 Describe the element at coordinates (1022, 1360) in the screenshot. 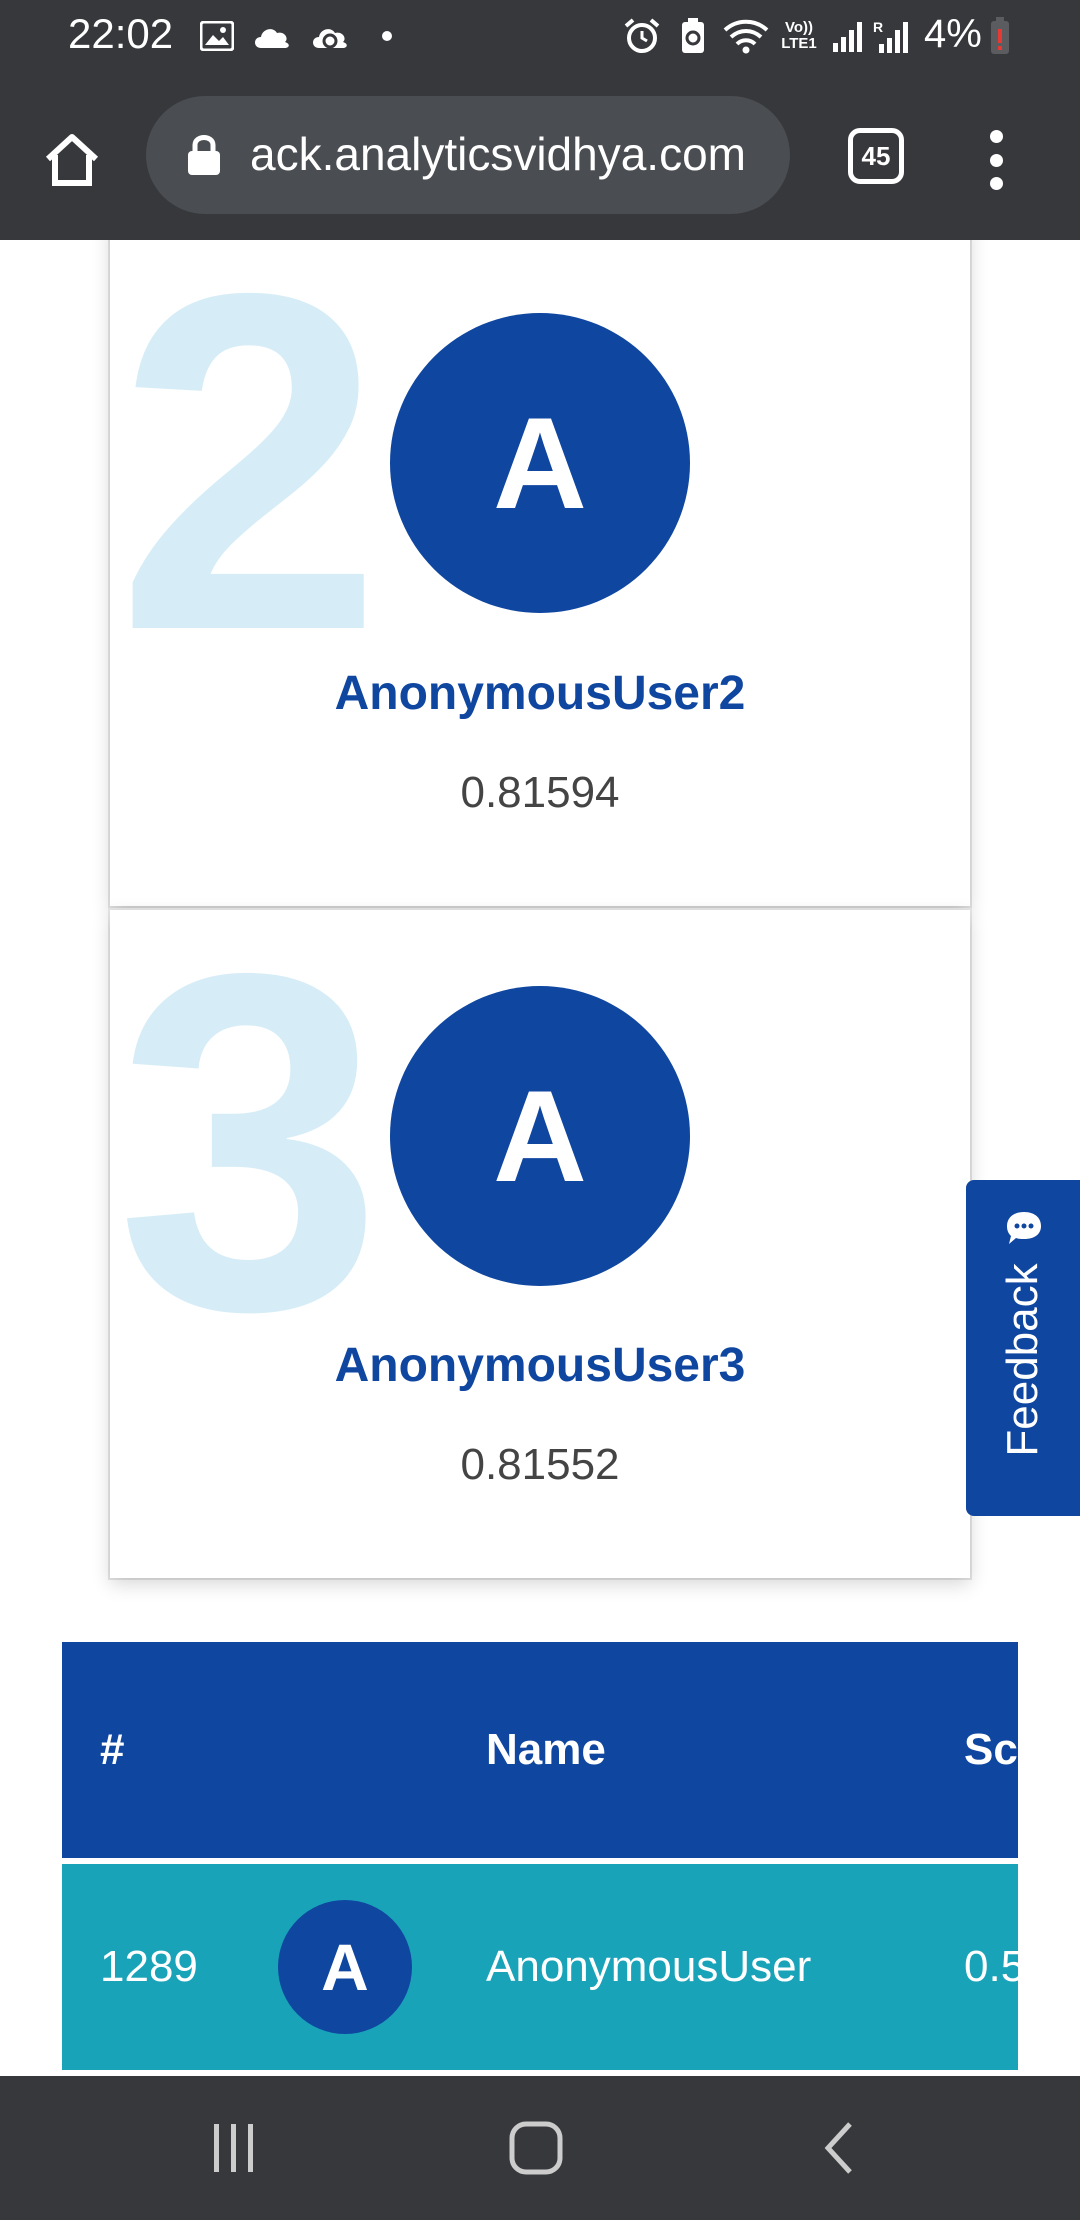

I see `feedback-label: Feedback` at that location.